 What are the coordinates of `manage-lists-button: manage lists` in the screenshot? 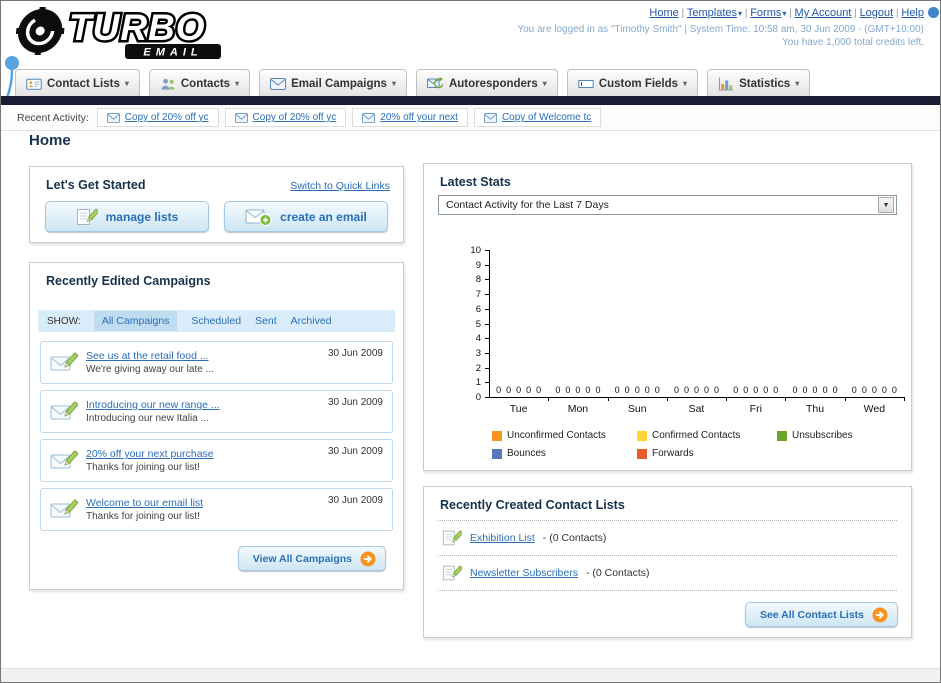 It's located at (127, 216).